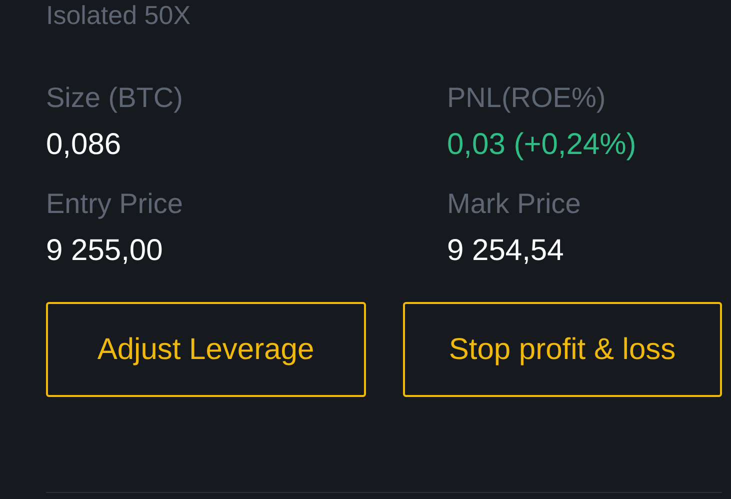 Image resolution: width=731 pixels, height=499 pixels. Describe the element at coordinates (104, 251) in the screenshot. I see `field-value: 9 255,00` at that location.